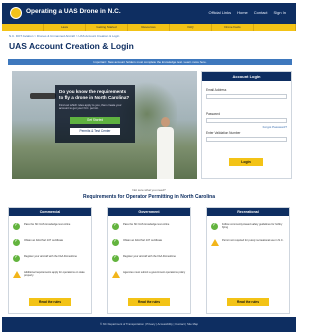  Describe the element at coordinates (242, 12) in the screenshot. I see `utility-link: Home` at that location.